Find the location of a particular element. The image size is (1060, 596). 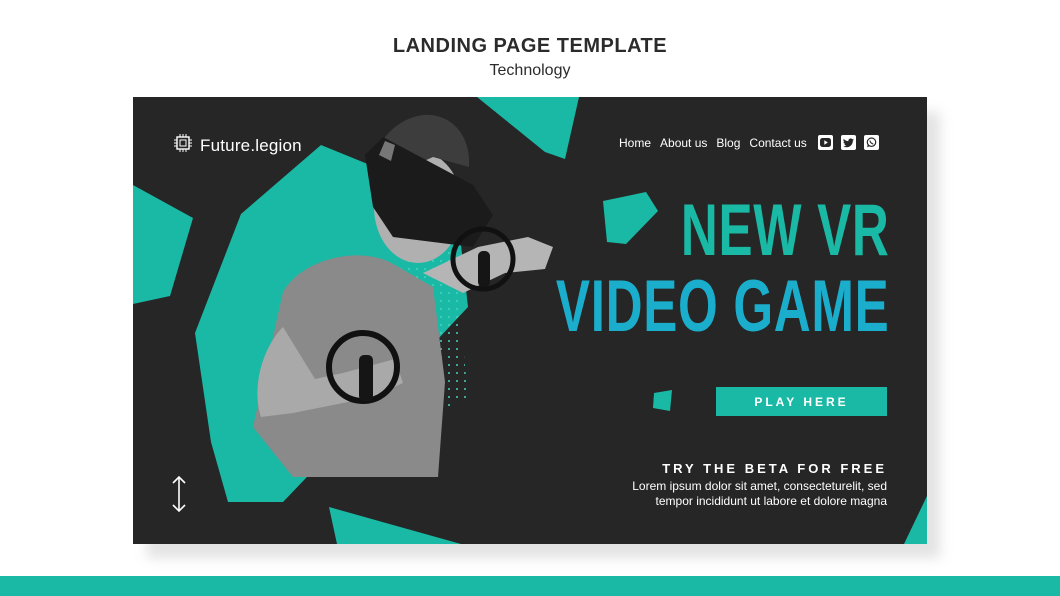

youtube-icon is located at coordinates (825, 142).